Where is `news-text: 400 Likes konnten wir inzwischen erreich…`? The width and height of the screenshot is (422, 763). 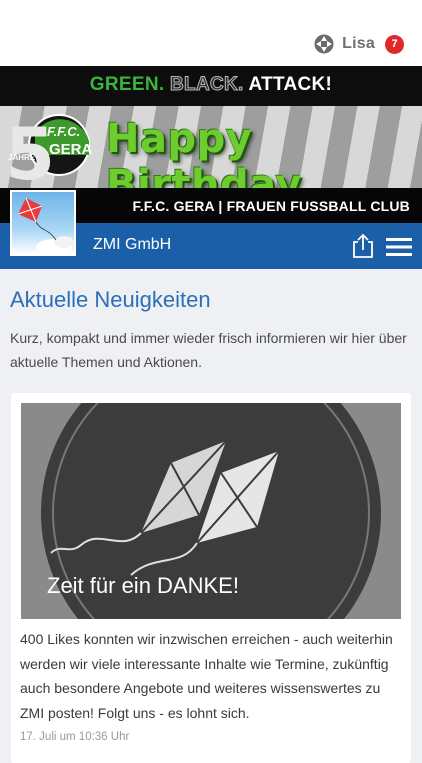
news-text: 400 Likes konnten wir inzwischen erreich… is located at coordinates (206, 676).